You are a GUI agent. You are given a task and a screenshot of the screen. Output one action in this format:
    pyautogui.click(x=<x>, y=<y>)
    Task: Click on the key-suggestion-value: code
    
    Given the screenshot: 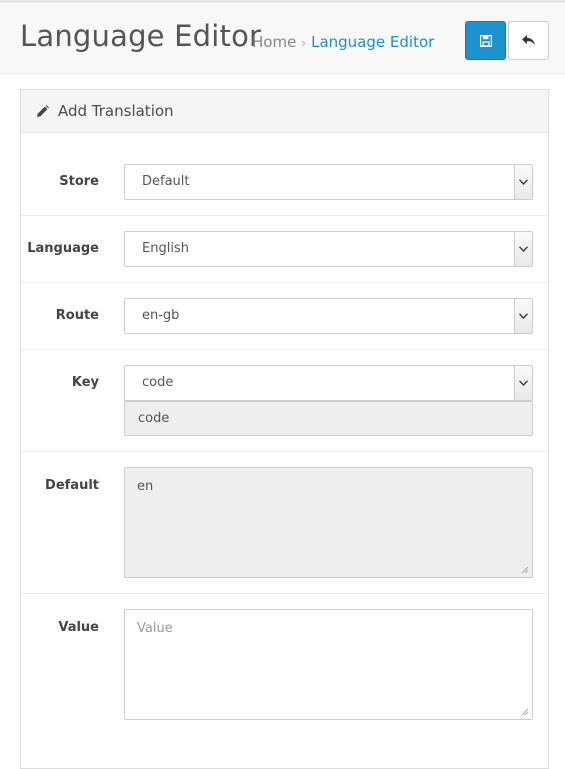 What is the action you would take?
    pyautogui.click(x=154, y=418)
    